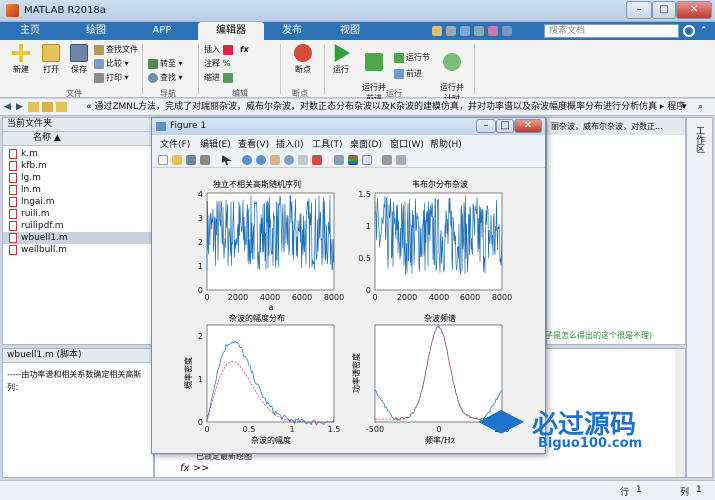 This screenshot has width=715, height=500. What do you see at coordinates (200, 242) in the screenshot?
I see `plot1-ytick: 2` at bounding box center [200, 242].